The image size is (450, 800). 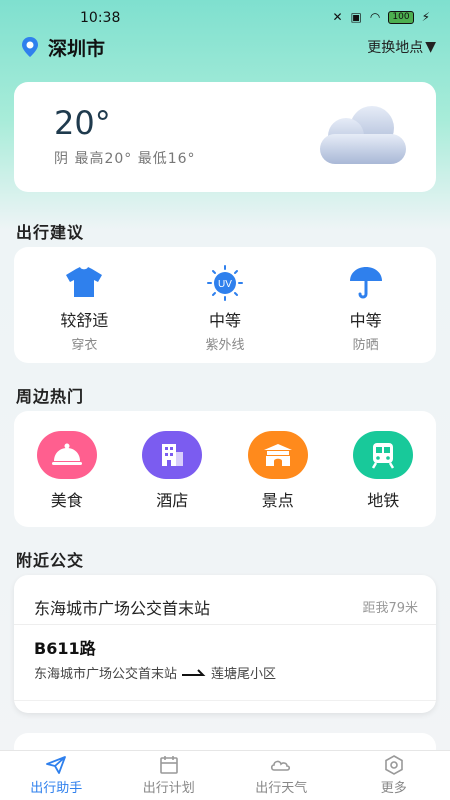 I want to click on tab-label: 出行计划, so click(x=168, y=788).